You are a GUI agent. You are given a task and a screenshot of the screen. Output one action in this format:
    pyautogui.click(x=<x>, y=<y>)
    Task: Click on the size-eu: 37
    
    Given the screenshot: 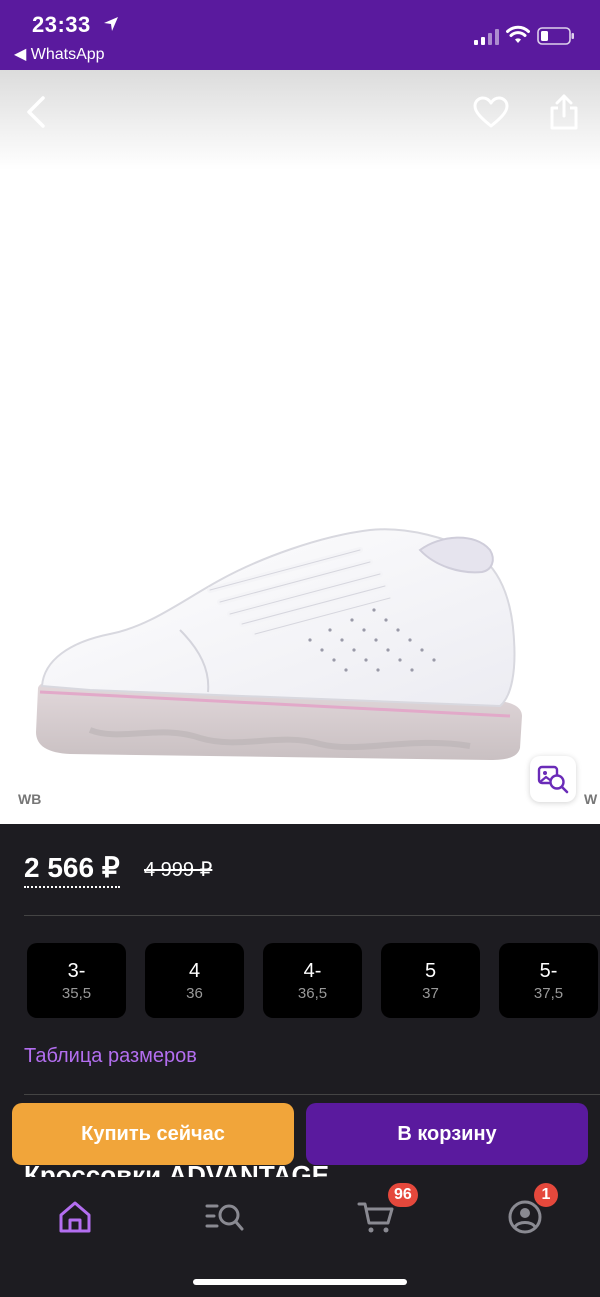 What is the action you would take?
    pyautogui.click(x=430, y=993)
    